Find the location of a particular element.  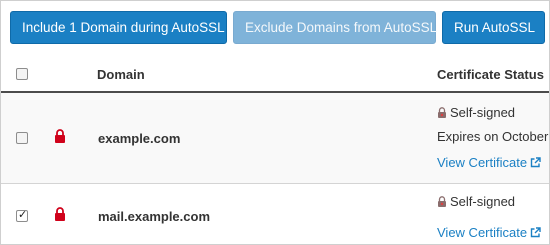

certificate-status-cell: Self-signed View Certificate is located at coordinates (489, 216).